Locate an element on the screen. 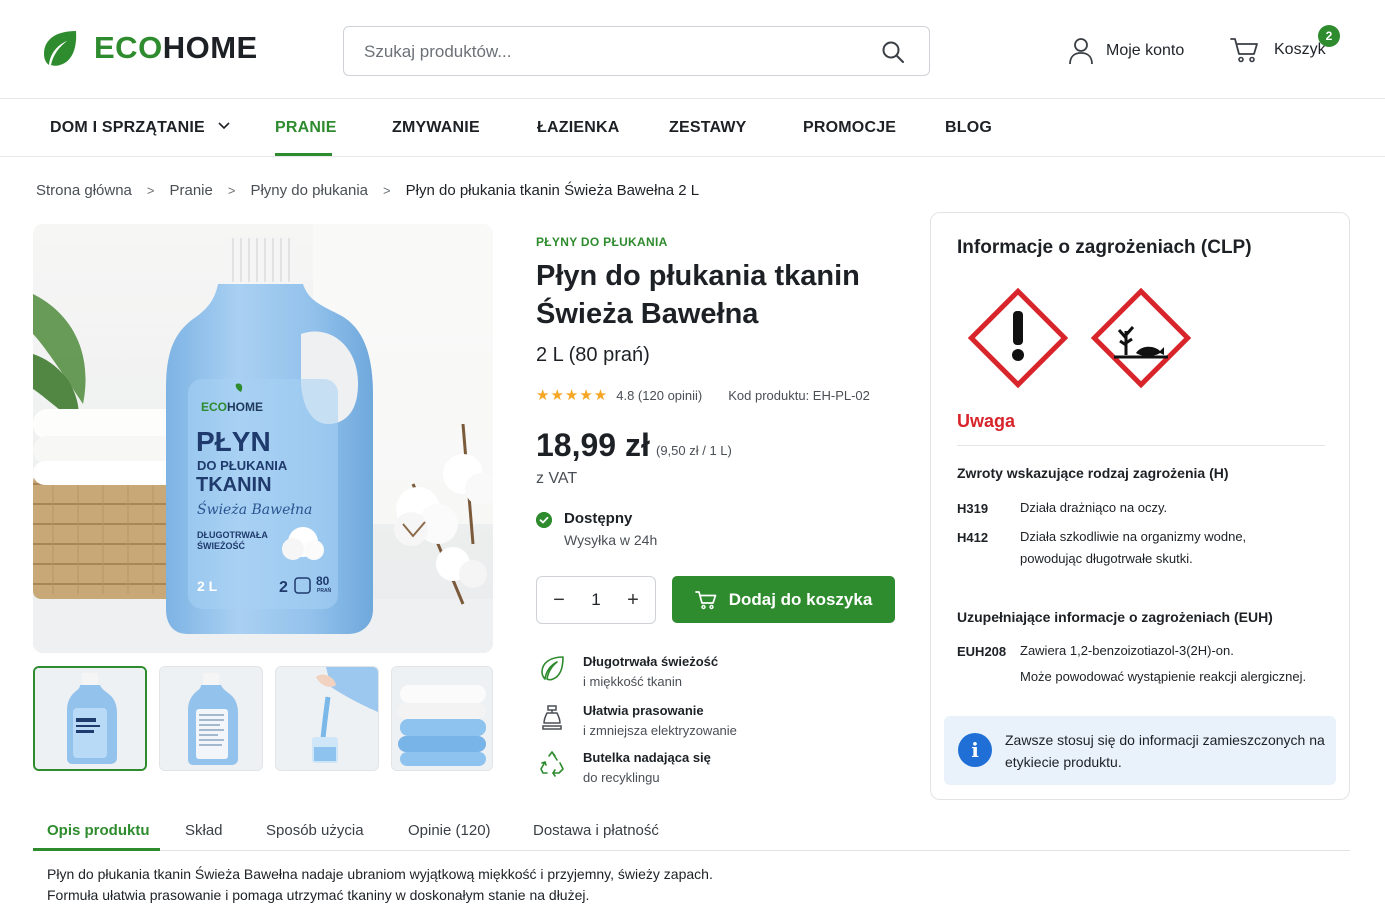  add-to-cart-label: Dodaj do koszyka is located at coordinates (800, 599).